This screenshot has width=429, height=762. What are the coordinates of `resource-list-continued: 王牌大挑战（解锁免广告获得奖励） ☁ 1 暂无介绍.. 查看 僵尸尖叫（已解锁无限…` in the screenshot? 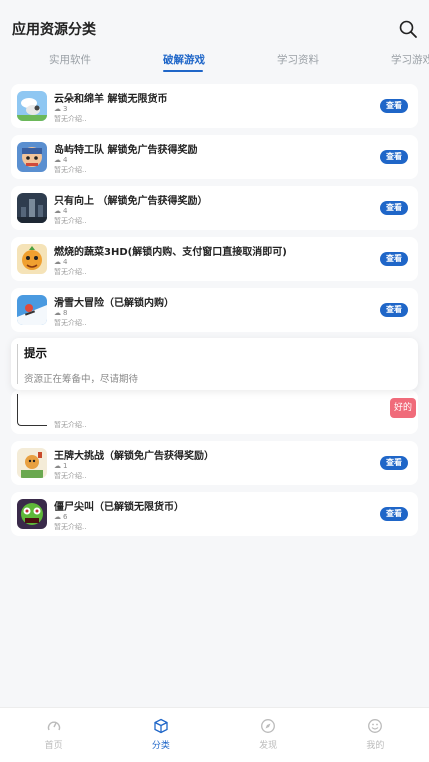 It's located at (214, 492).